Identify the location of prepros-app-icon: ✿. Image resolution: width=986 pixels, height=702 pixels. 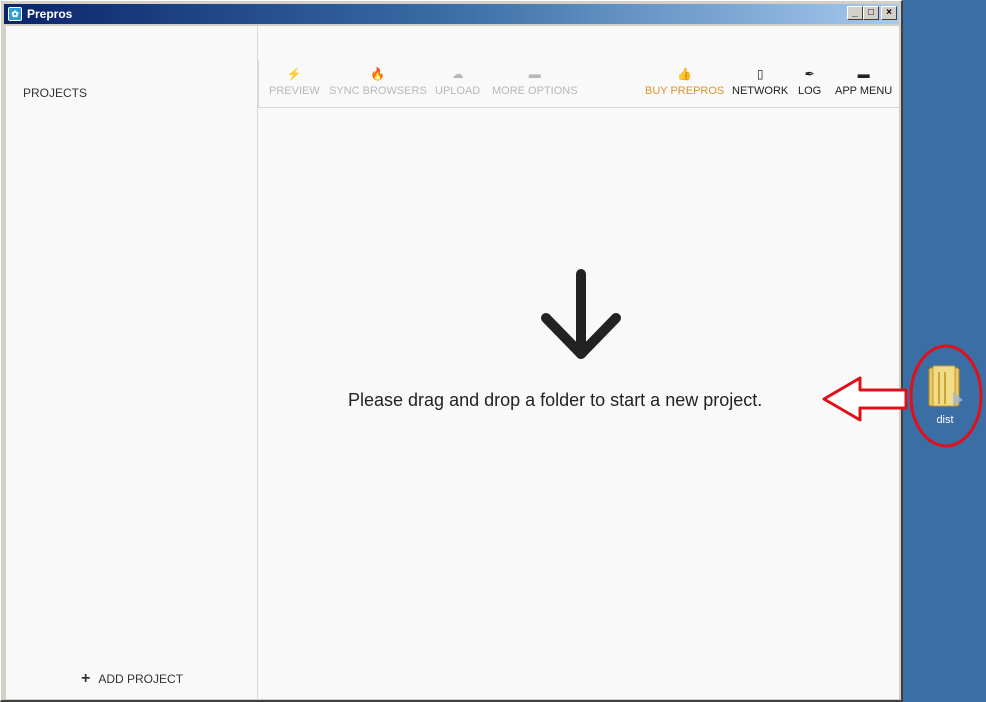
(15, 14).